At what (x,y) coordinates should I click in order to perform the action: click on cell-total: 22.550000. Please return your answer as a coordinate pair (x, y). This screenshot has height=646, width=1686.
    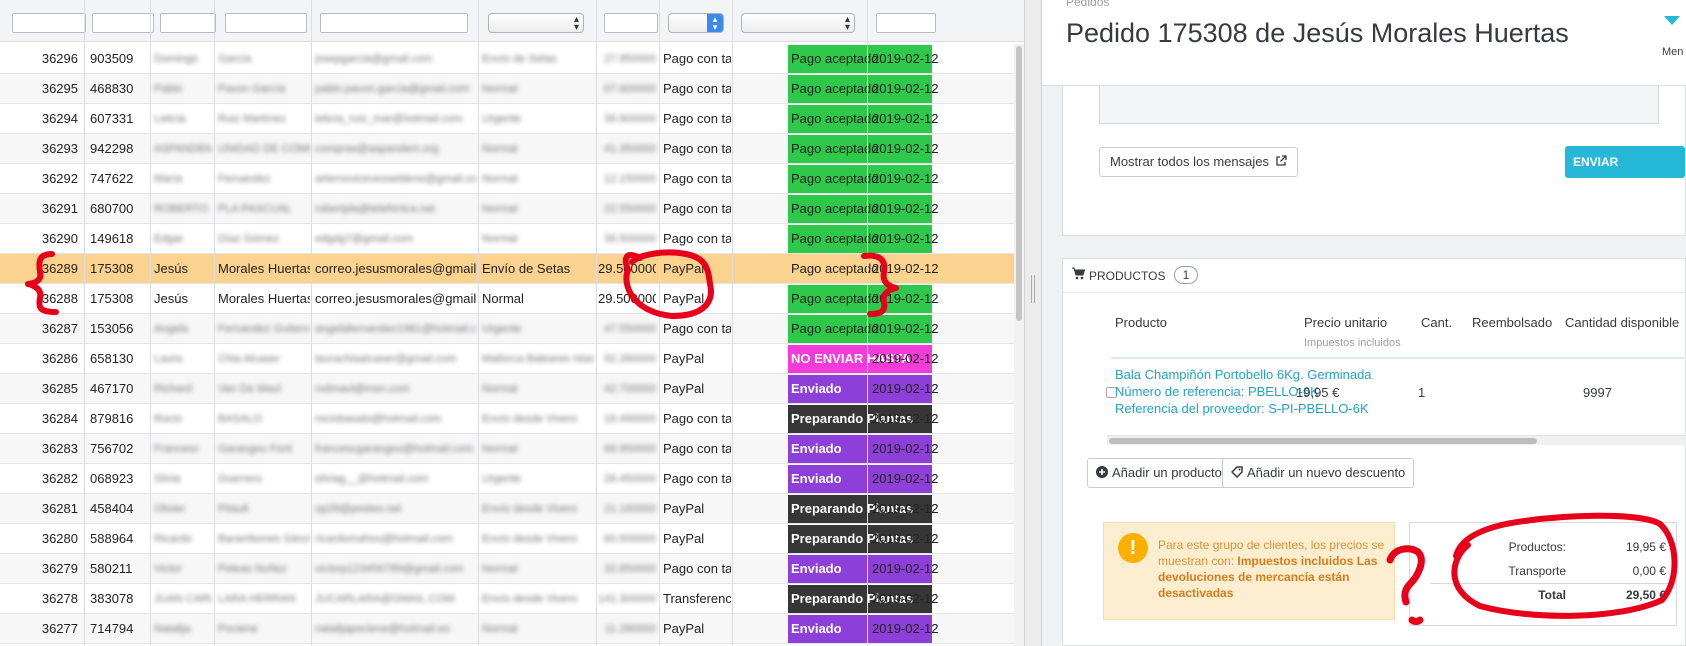
    Looking at the image, I should click on (630, 209).